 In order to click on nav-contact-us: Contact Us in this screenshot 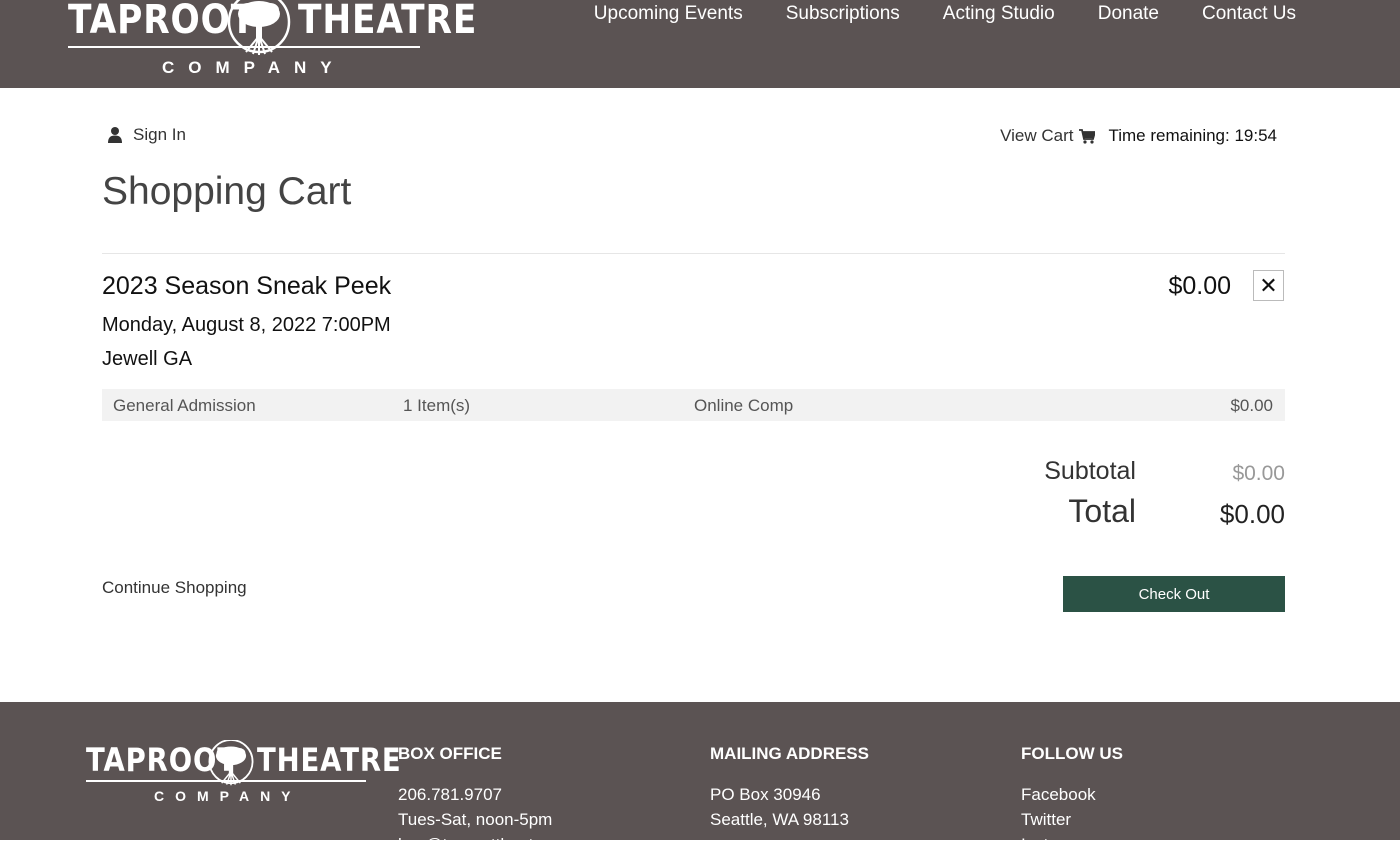, I will do `click(1249, 14)`.